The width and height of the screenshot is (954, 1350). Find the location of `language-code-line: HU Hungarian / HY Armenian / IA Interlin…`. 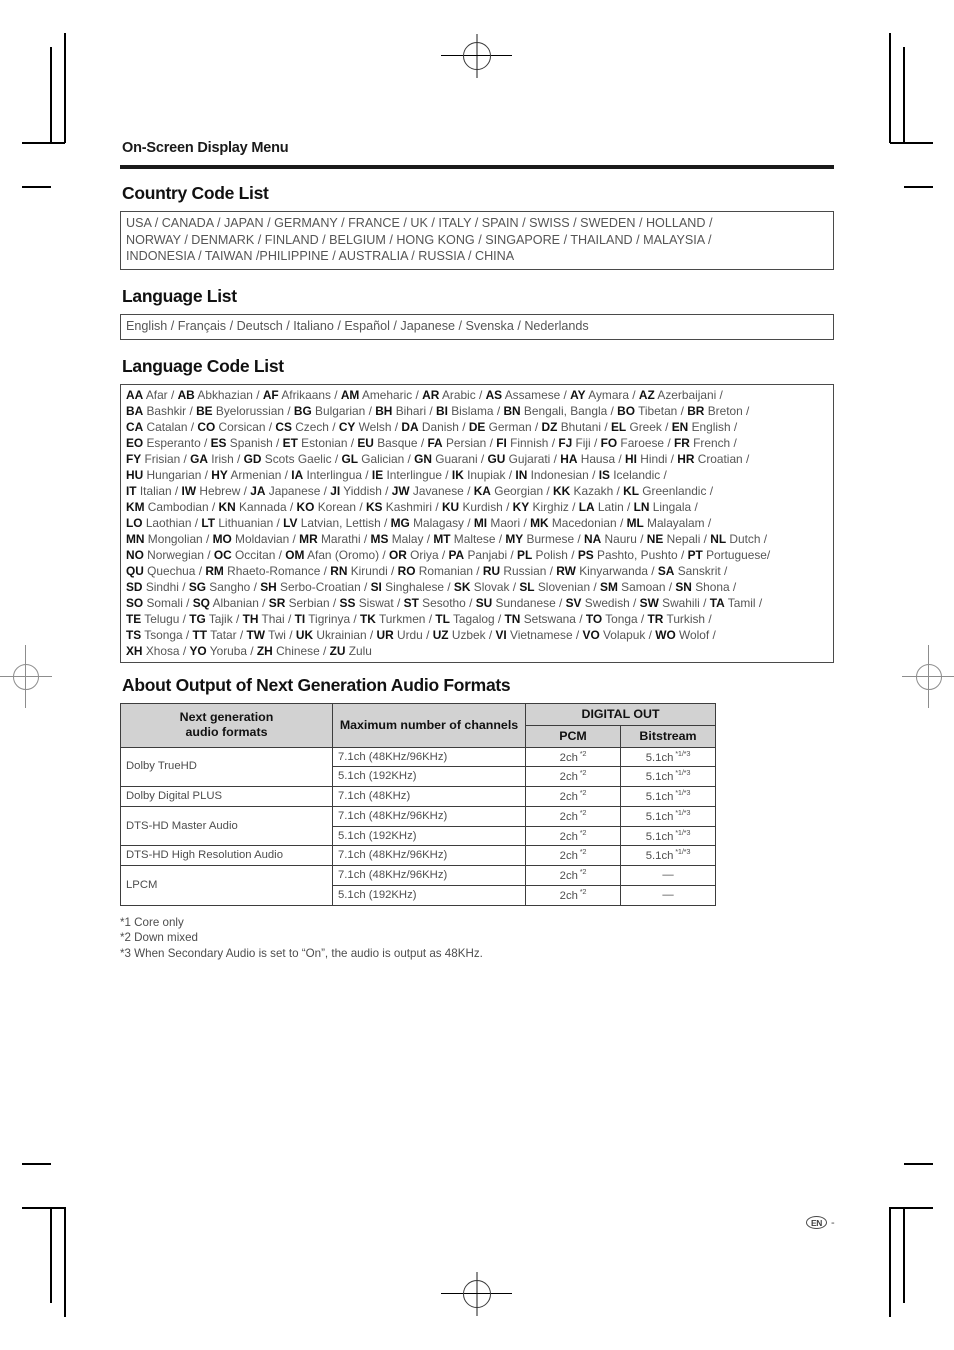

language-code-line: HU Hungarian / HY Armenian / IA Interlin… is located at coordinates (396, 474).